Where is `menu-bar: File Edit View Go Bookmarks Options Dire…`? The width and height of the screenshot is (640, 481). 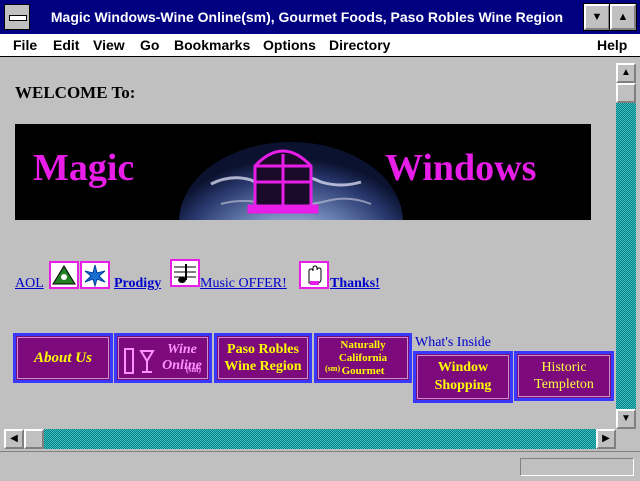 menu-bar: File Edit View Go Bookmarks Options Dire… is located at coordinates (320, 45).